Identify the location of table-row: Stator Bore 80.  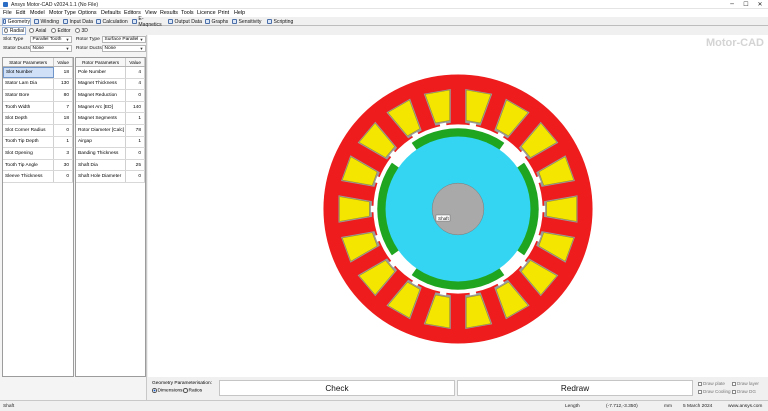
(38, 96).